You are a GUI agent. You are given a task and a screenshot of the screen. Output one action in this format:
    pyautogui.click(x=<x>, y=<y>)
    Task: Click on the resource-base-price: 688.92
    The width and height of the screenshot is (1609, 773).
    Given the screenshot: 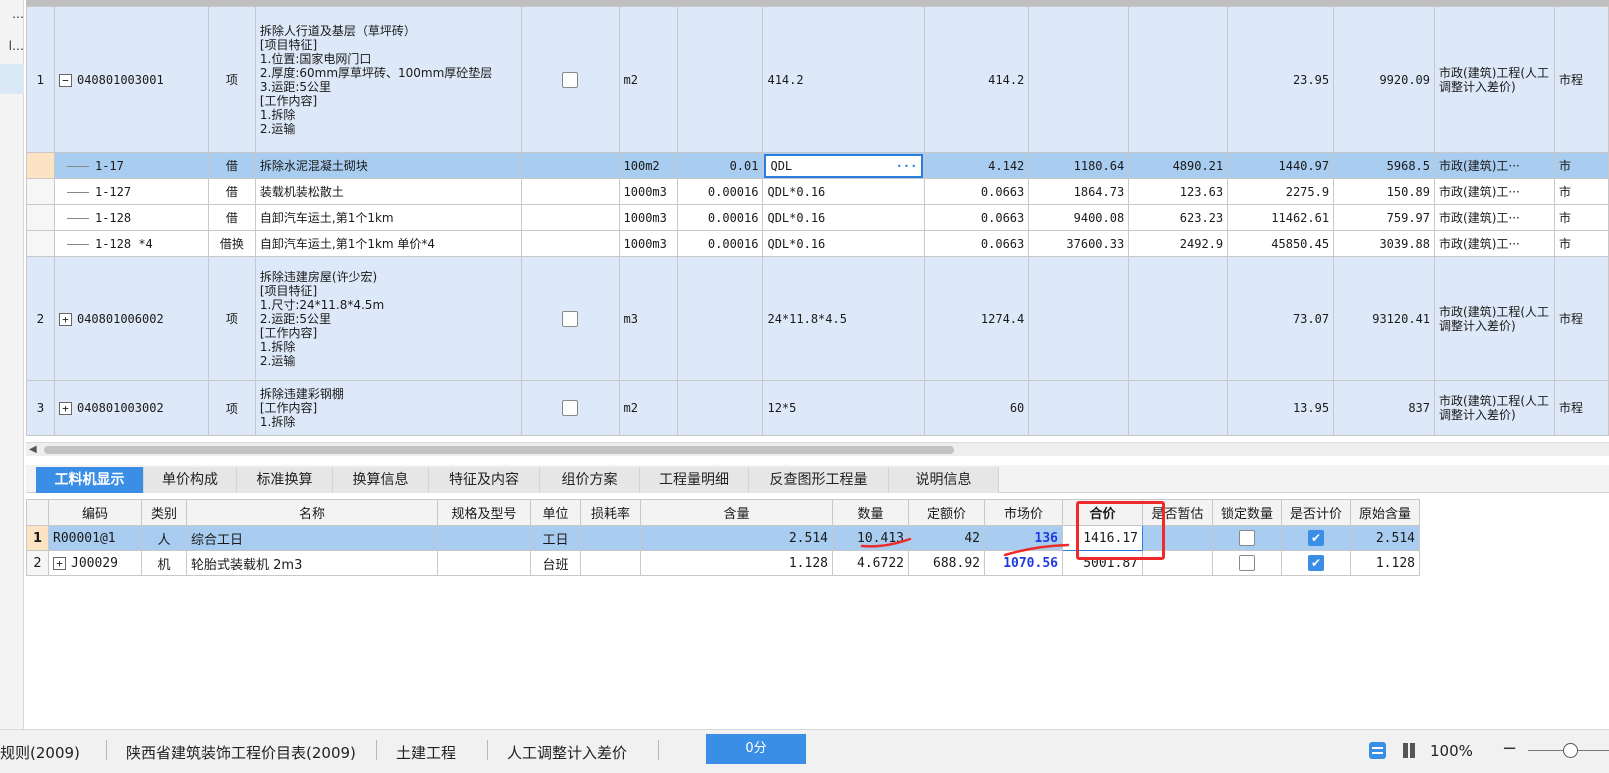 What is the action you would take?
    pyautogui.click(x=946, y=563)
    